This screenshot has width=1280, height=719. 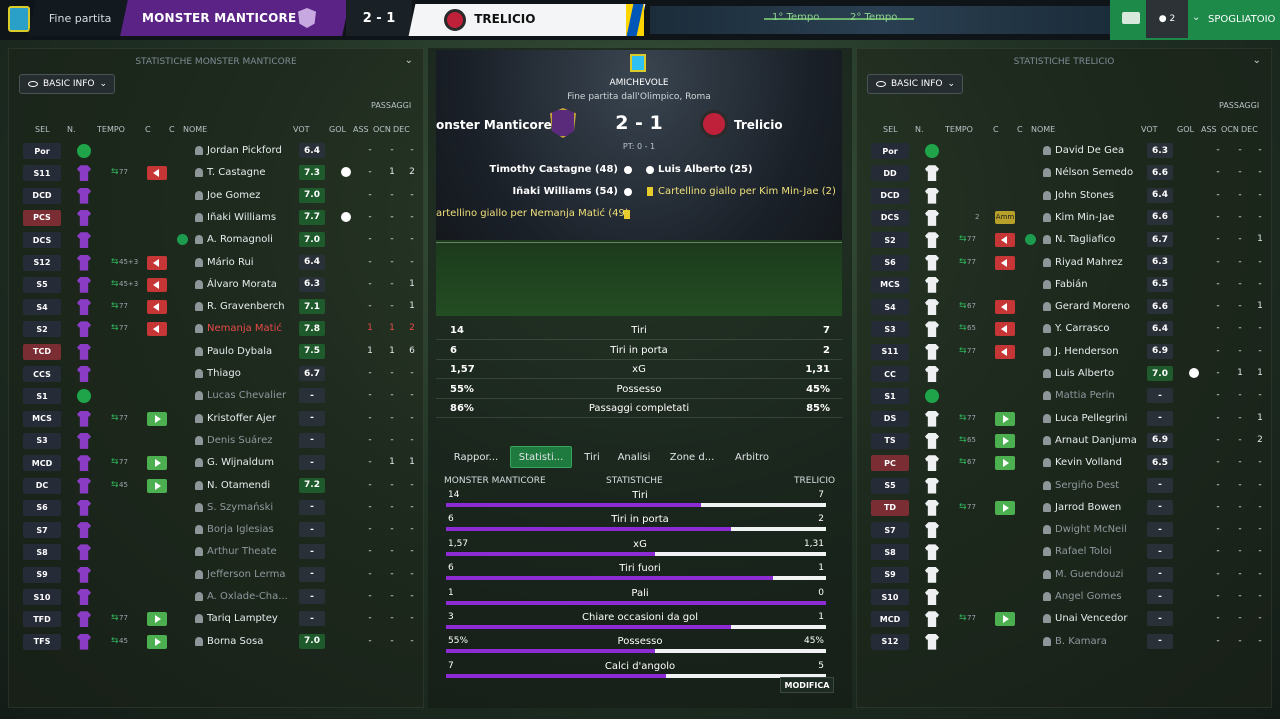 I want to click on player-name: N. Otamendi, so click(x=238, y=485).